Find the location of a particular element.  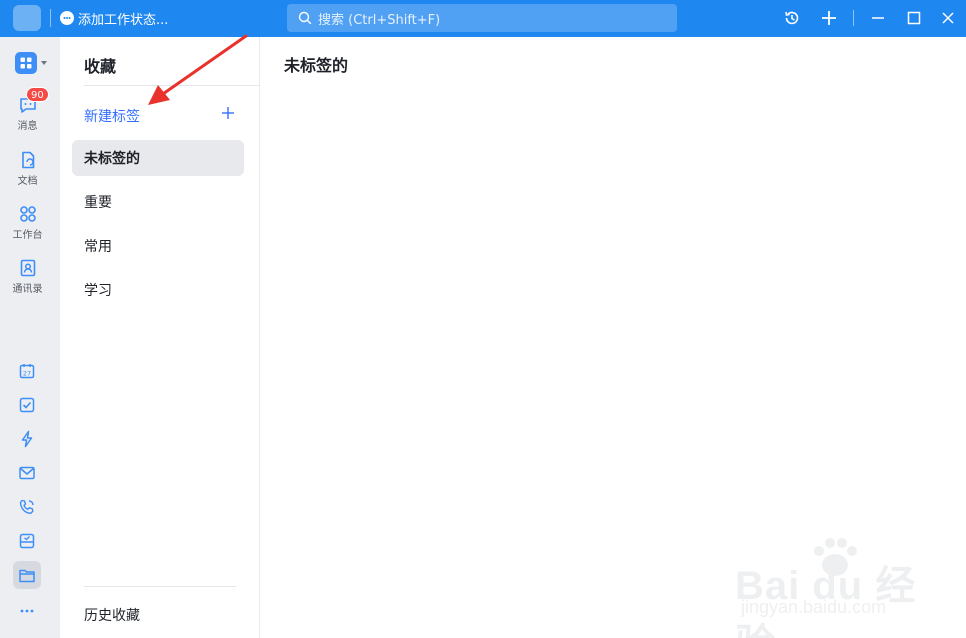

new-tag-button: 新建标签 is located at coordinates (112, 116).